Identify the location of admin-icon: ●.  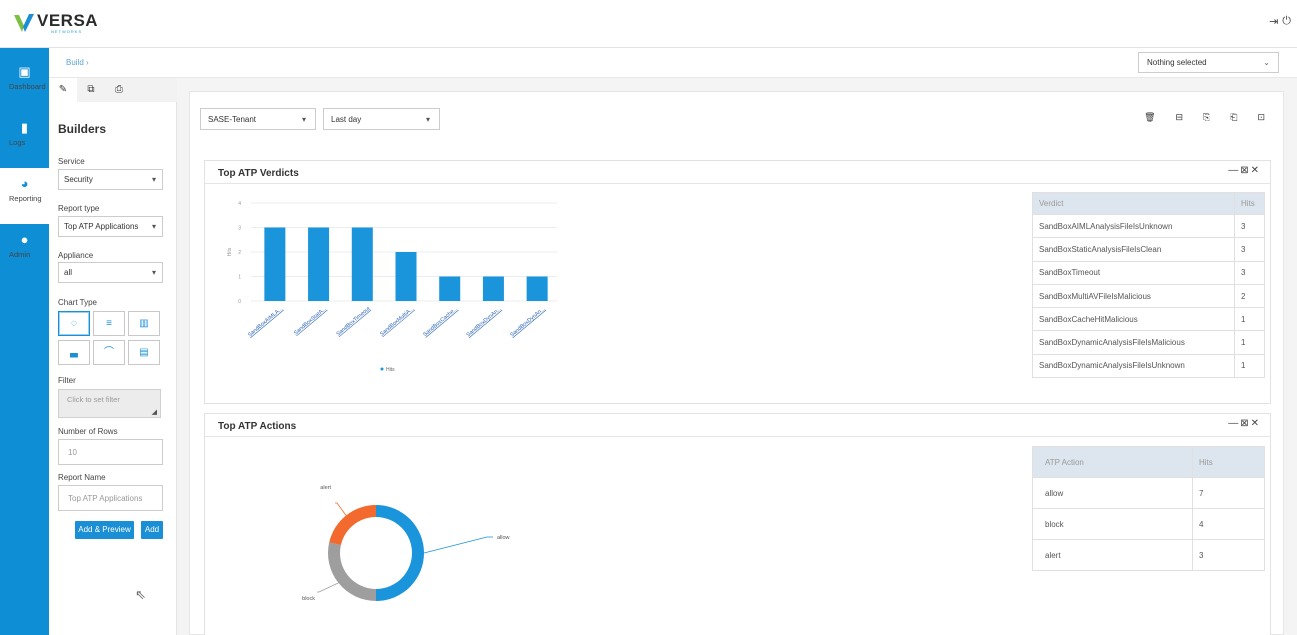
(24, 239).